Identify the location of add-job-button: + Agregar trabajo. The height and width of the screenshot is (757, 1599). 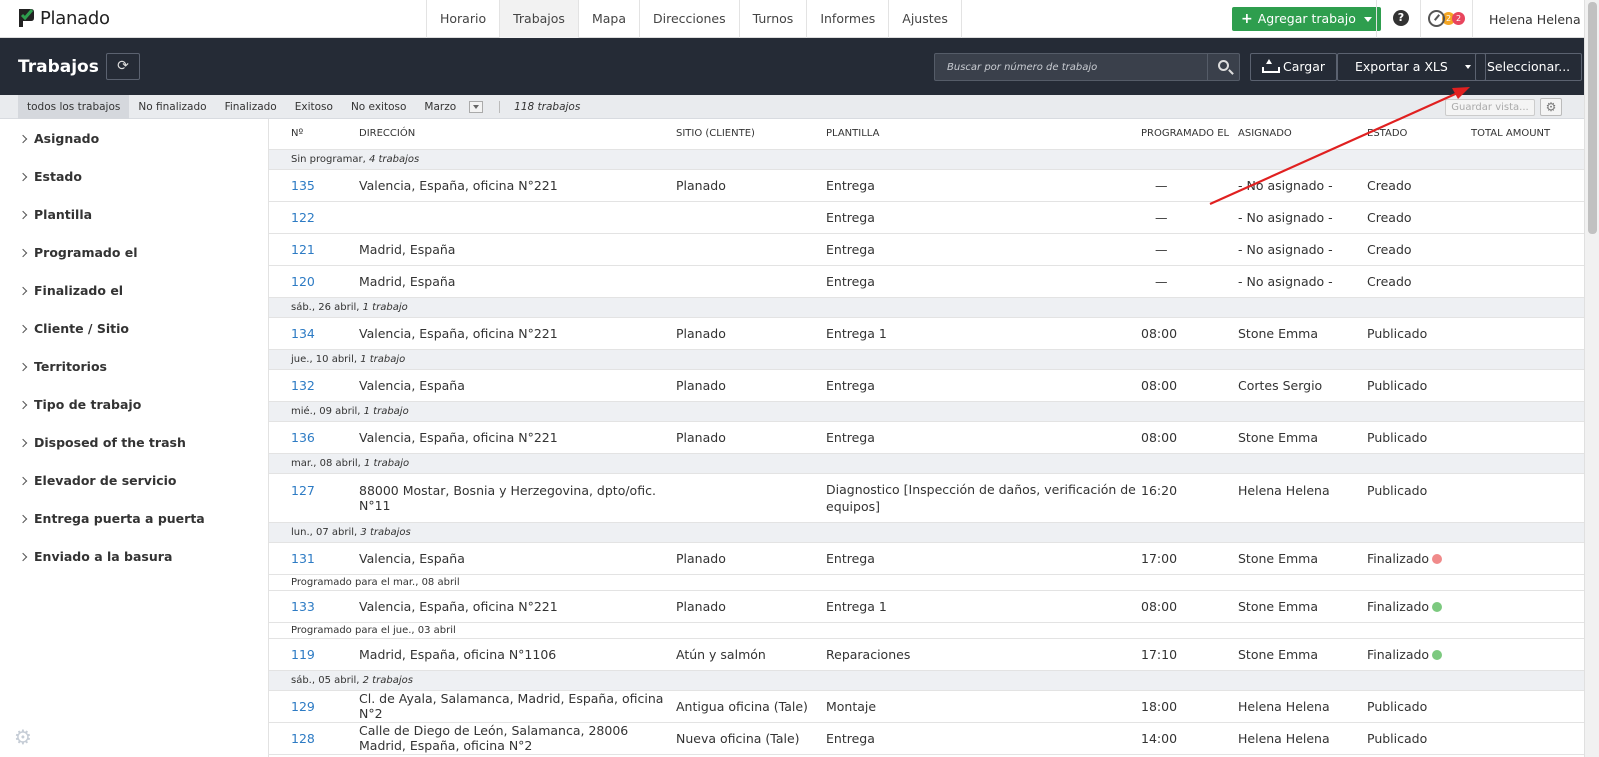
(1306, 19).